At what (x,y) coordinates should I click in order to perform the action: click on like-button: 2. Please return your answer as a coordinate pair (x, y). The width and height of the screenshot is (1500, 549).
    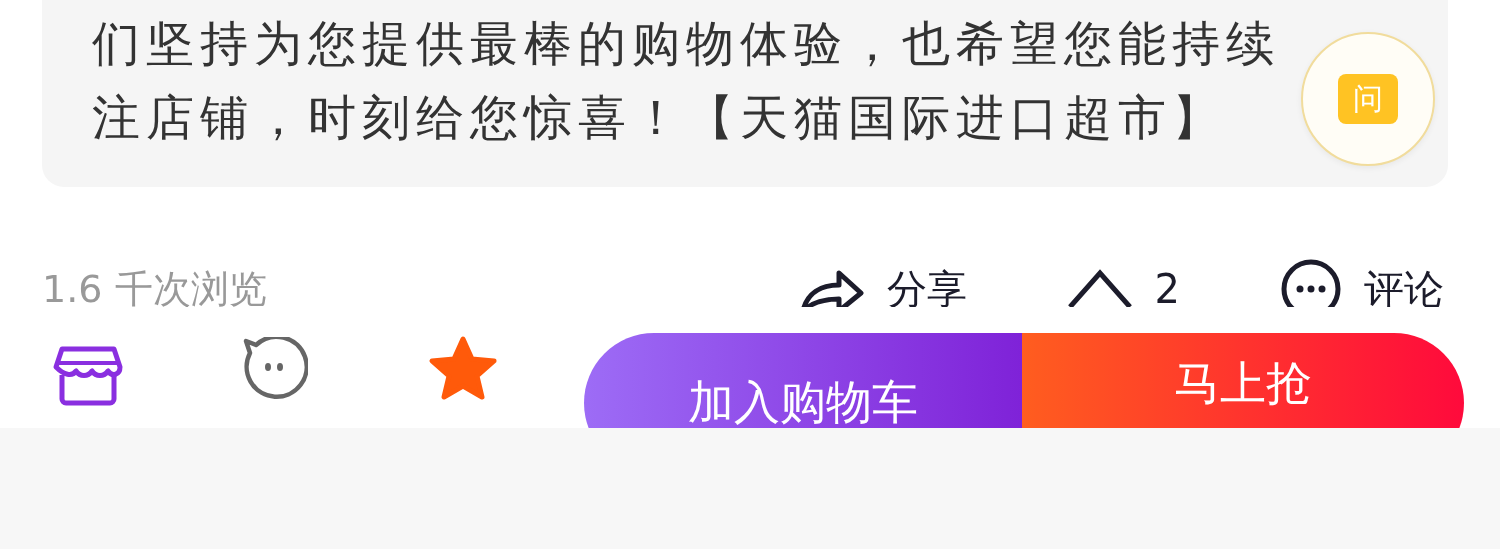
    Looking at the image, I should click on (1123, 283).